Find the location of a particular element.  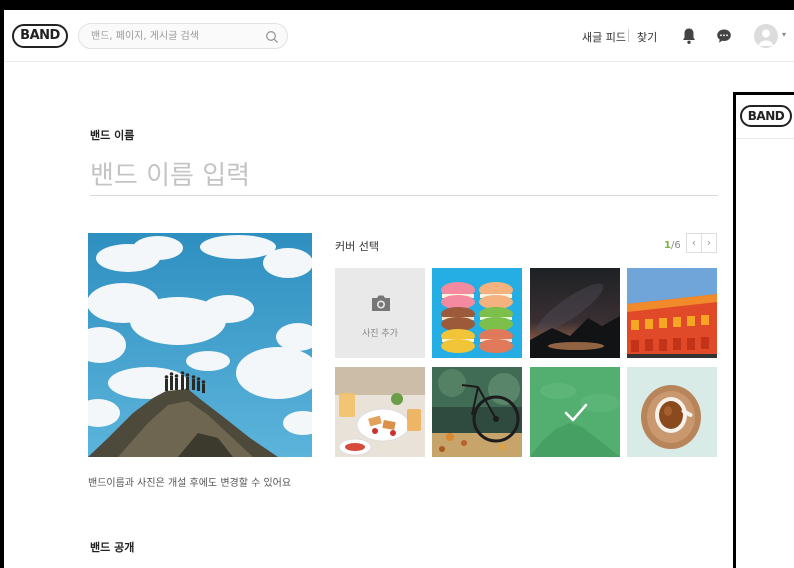

cover-thumb-breakfast is located at coordinates (380, 412).